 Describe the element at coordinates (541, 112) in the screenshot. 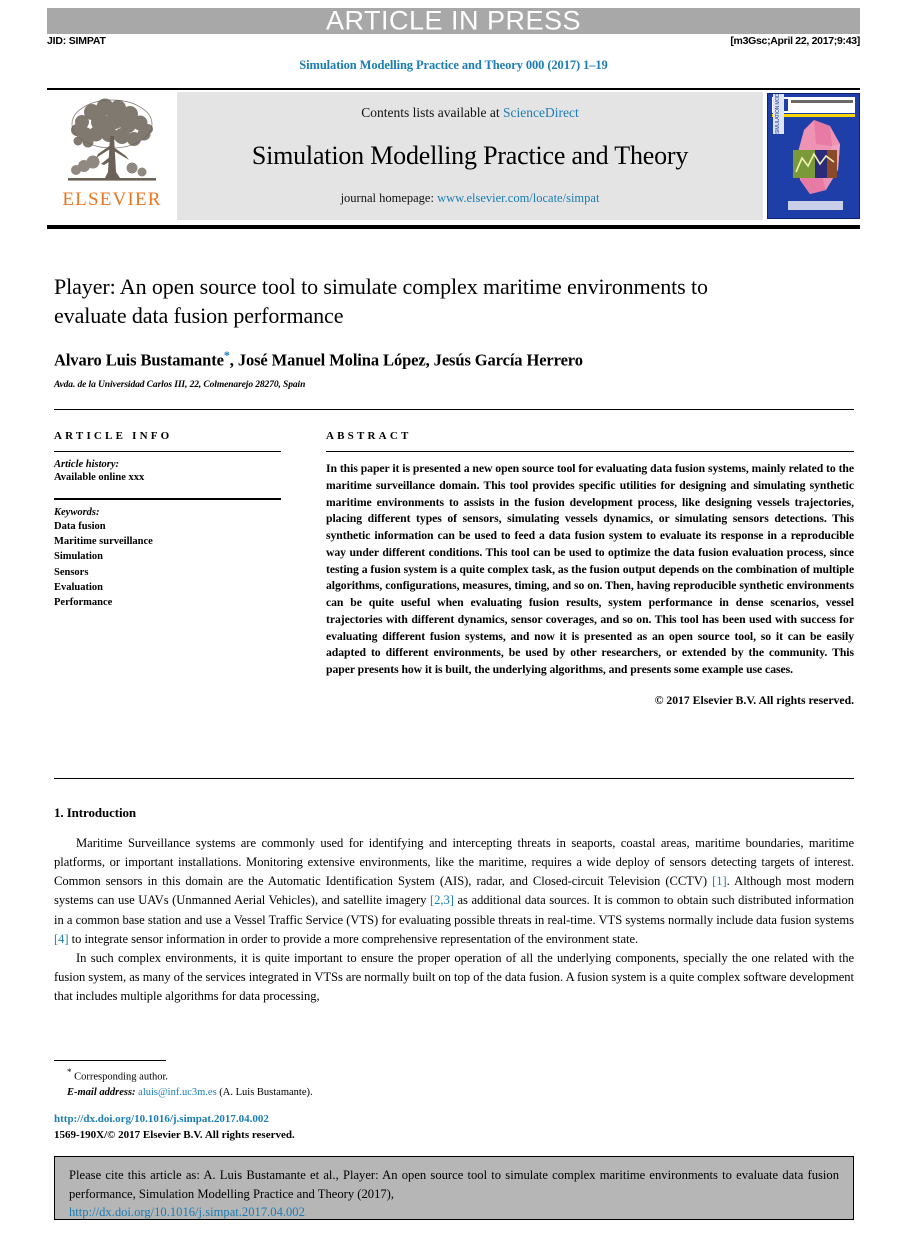

I see `sciencedirect-link: ScienceDirect` at that location.